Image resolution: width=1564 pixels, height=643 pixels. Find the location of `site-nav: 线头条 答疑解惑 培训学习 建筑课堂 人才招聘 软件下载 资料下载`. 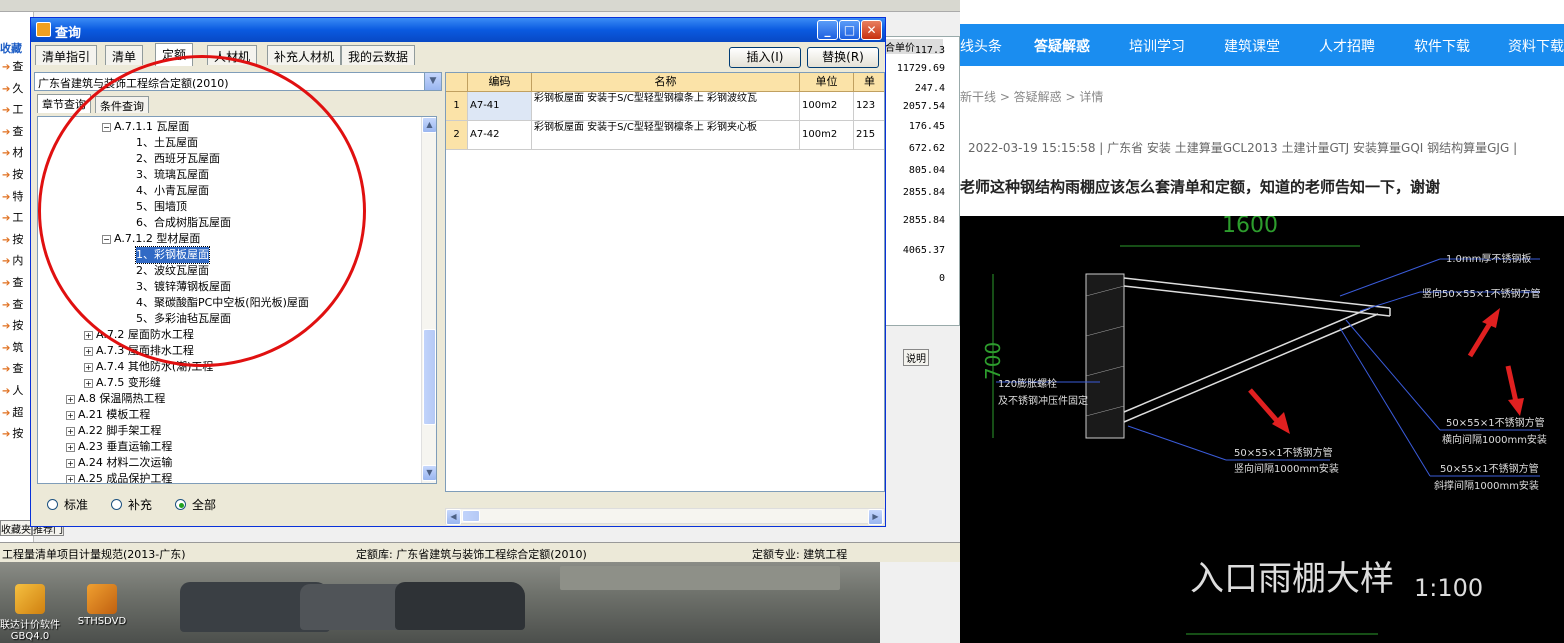

site-nav: 线头条 答疑解惑 培训学习 建筑课堂 人才招聘 软件下载 资料下载 is located at coordinates (1262, 45).